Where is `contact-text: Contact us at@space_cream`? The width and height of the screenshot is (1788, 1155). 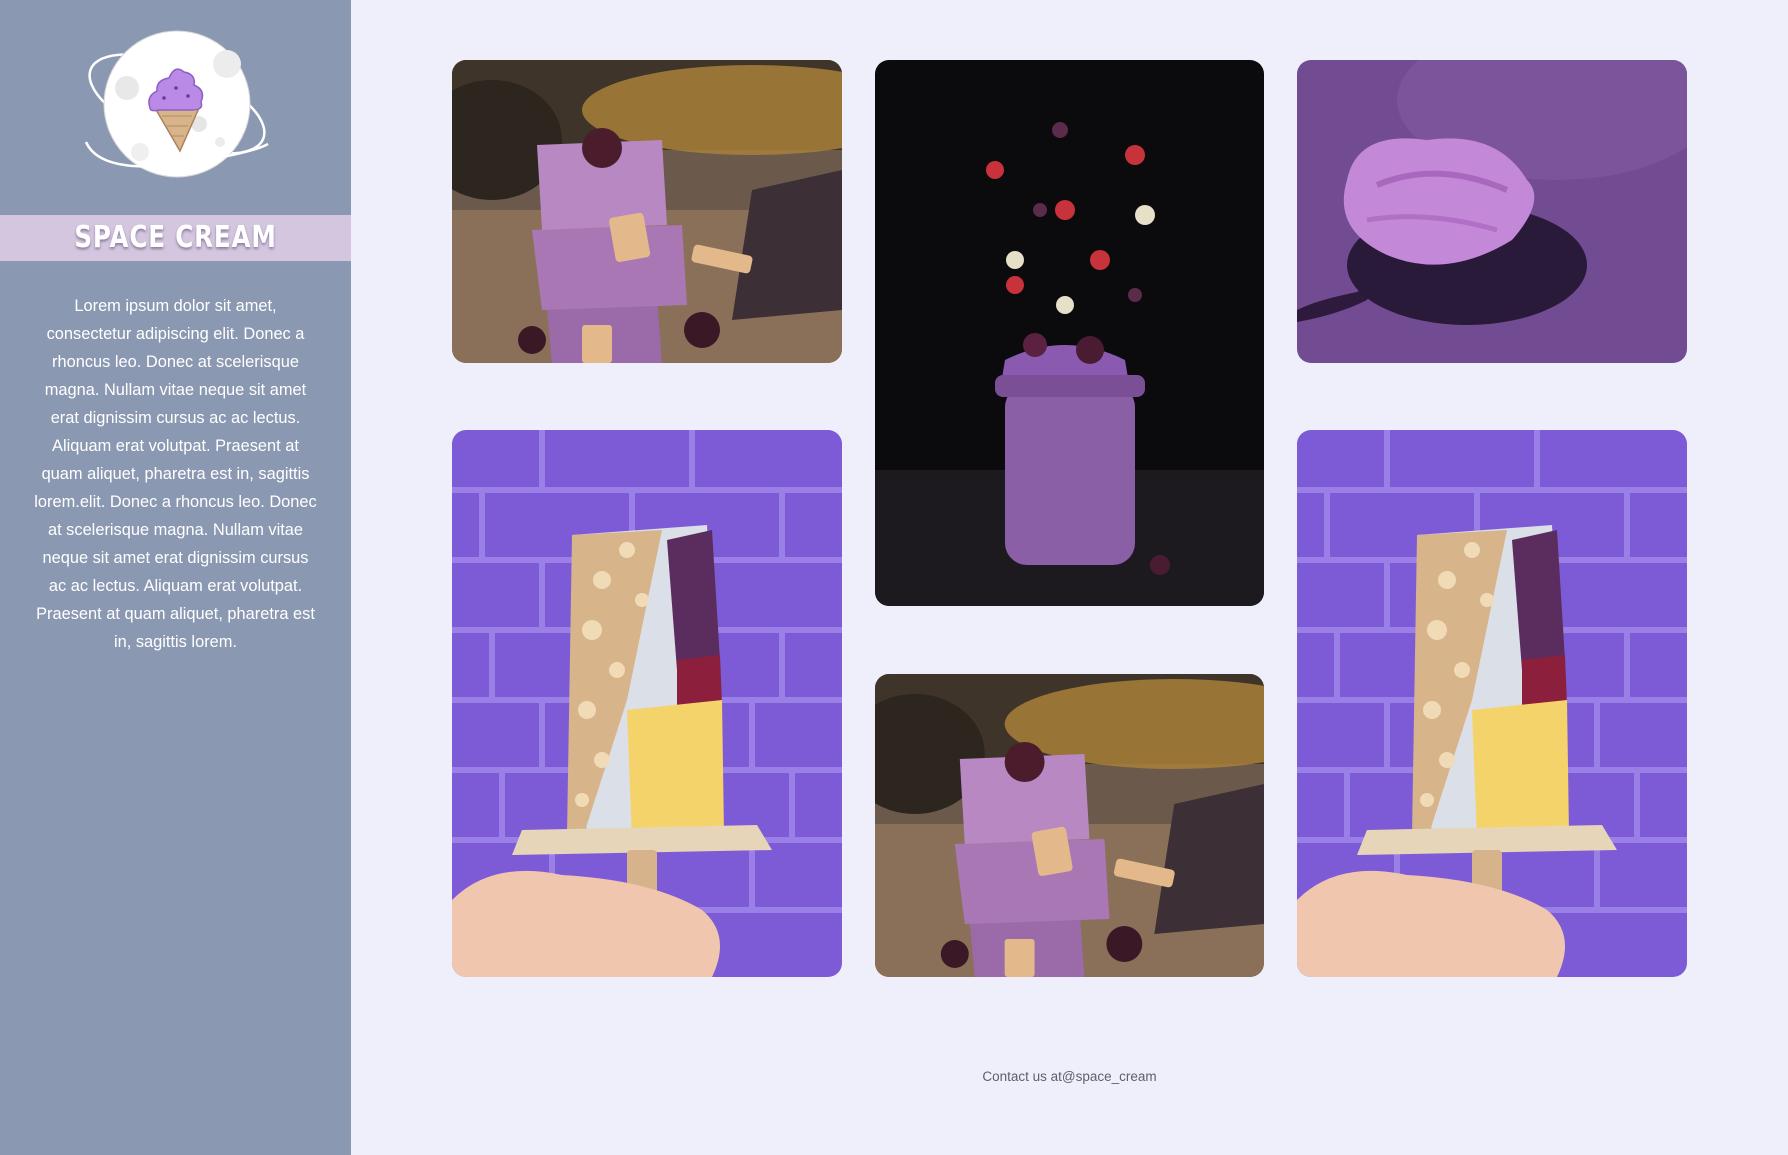
contact-text: Contact us at@space_cream is located at coordinates (1069, 1076).